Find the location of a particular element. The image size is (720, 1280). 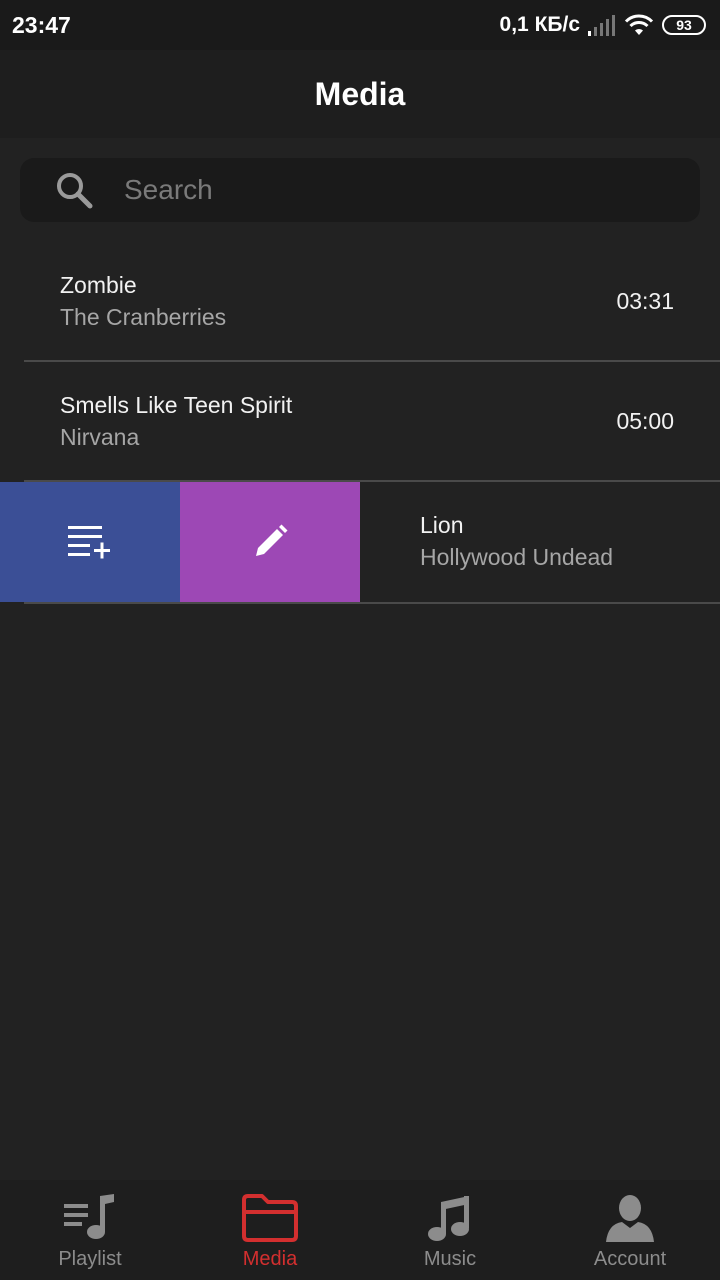

bottom-navigation: Playlist Media Music Account is located at coordinates (360, 1230).